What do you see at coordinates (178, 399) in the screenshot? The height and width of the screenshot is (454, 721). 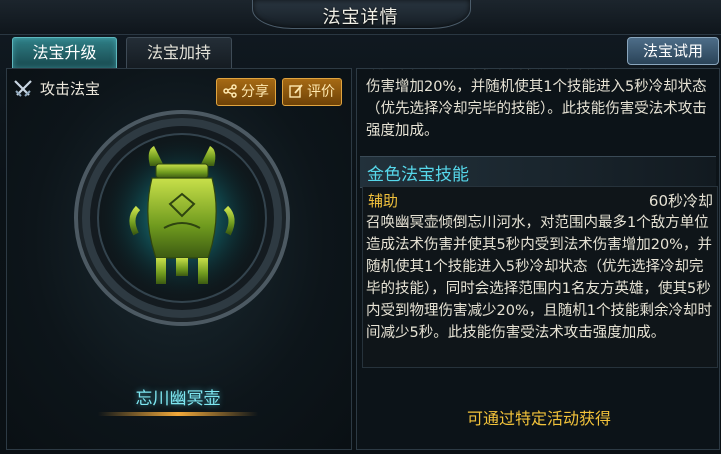 I see `treasure-name: 忘川幽冥壶` at bounding box center [178, 399].